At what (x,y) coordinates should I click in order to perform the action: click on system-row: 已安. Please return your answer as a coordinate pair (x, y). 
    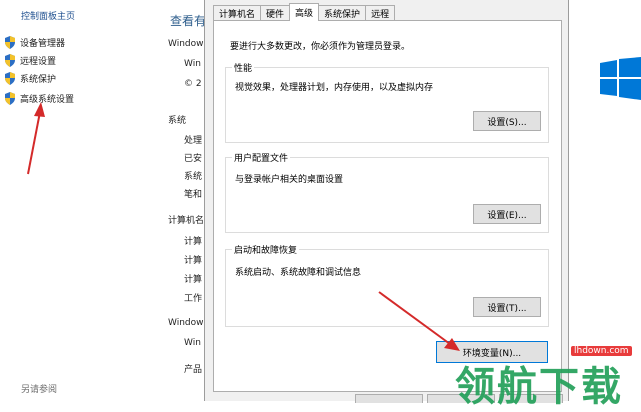
    Looking at the image, I should click on (193, 159).